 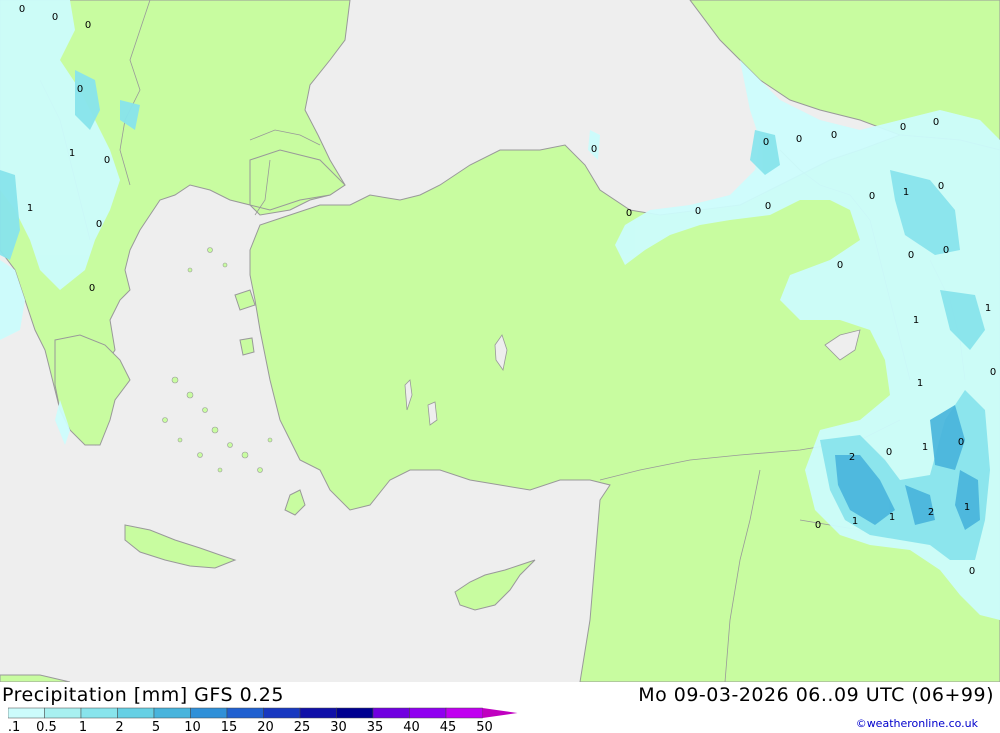 What do you see at coordinates (14, 726) in the screenshot?
I see `legend-tick-label: 0.1` at bounding box center [14, 726].